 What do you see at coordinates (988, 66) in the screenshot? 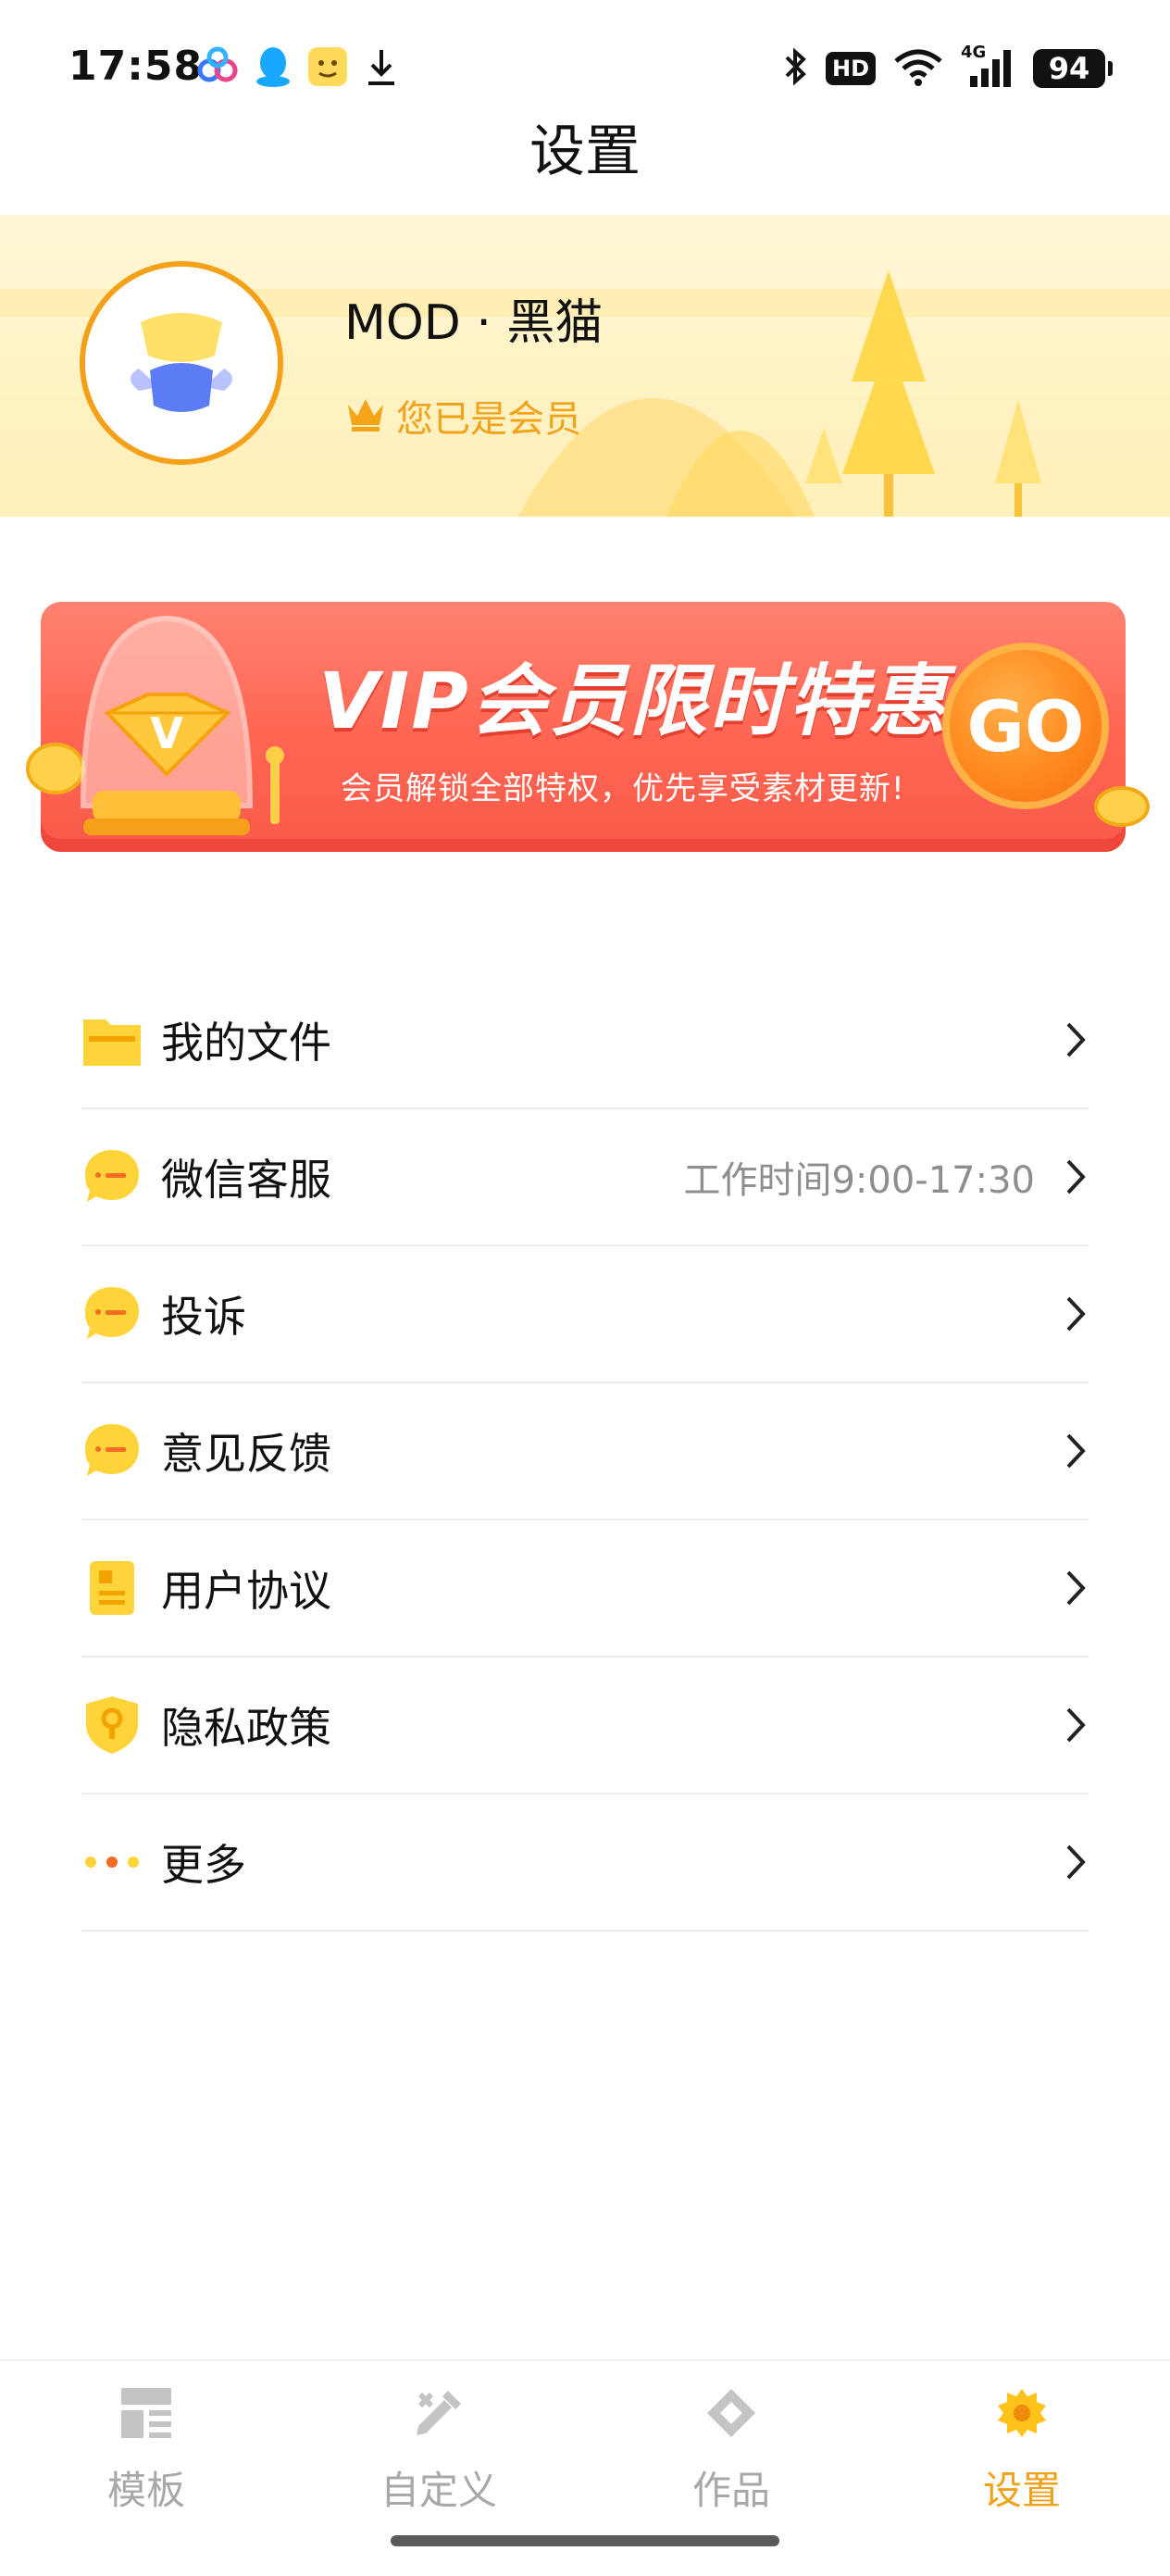
I see `signal-4g-icon: 4G` at bounding box center [988, 66].